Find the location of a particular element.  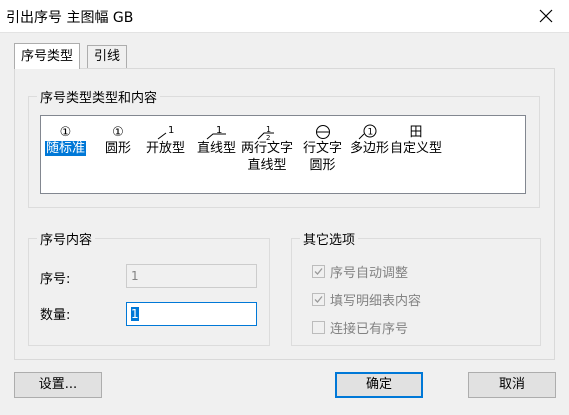

window-title: 引出序号 主图幅 GB is located at coordinates (70, 18).